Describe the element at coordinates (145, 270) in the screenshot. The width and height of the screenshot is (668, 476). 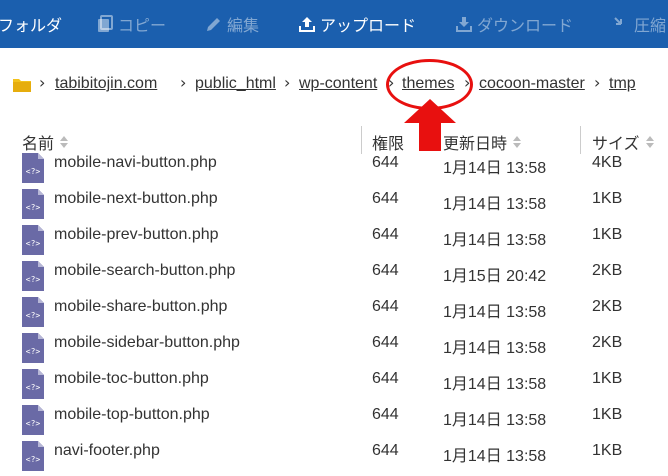
I see `file-name: mobile-search-button.php` at that location.